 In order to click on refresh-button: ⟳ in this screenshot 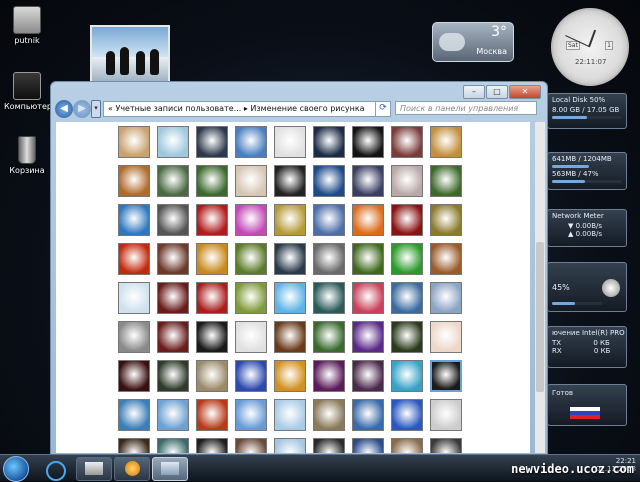, I will do `click(383, 109)`.